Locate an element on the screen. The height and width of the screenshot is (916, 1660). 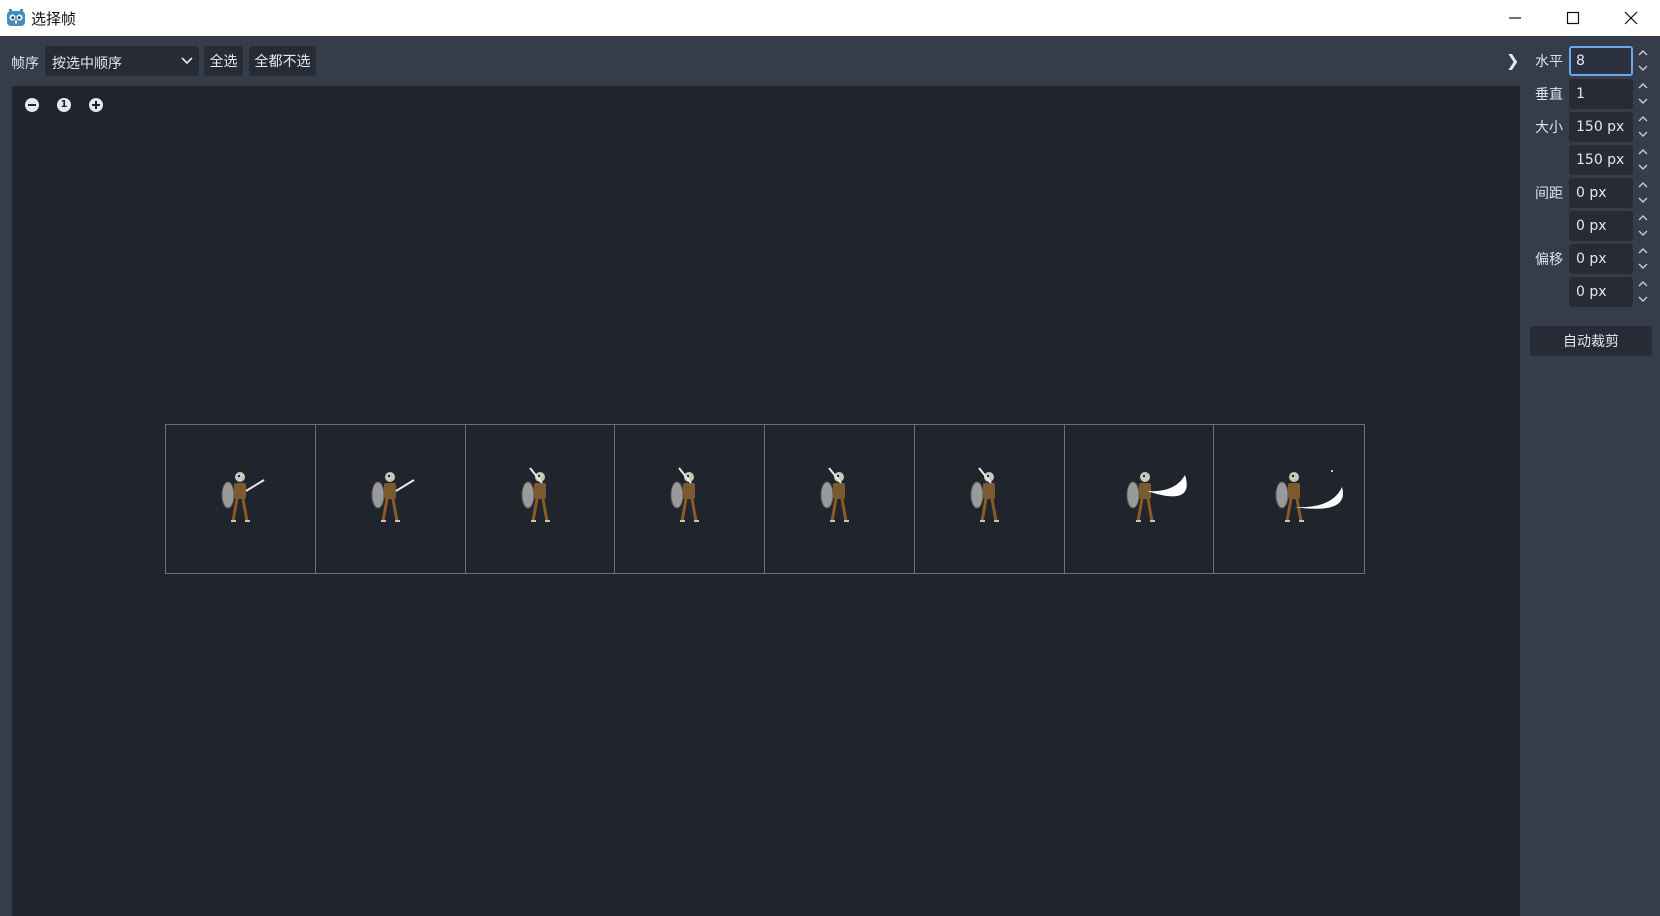
maximize-button is located at coordinates (1573, 18).